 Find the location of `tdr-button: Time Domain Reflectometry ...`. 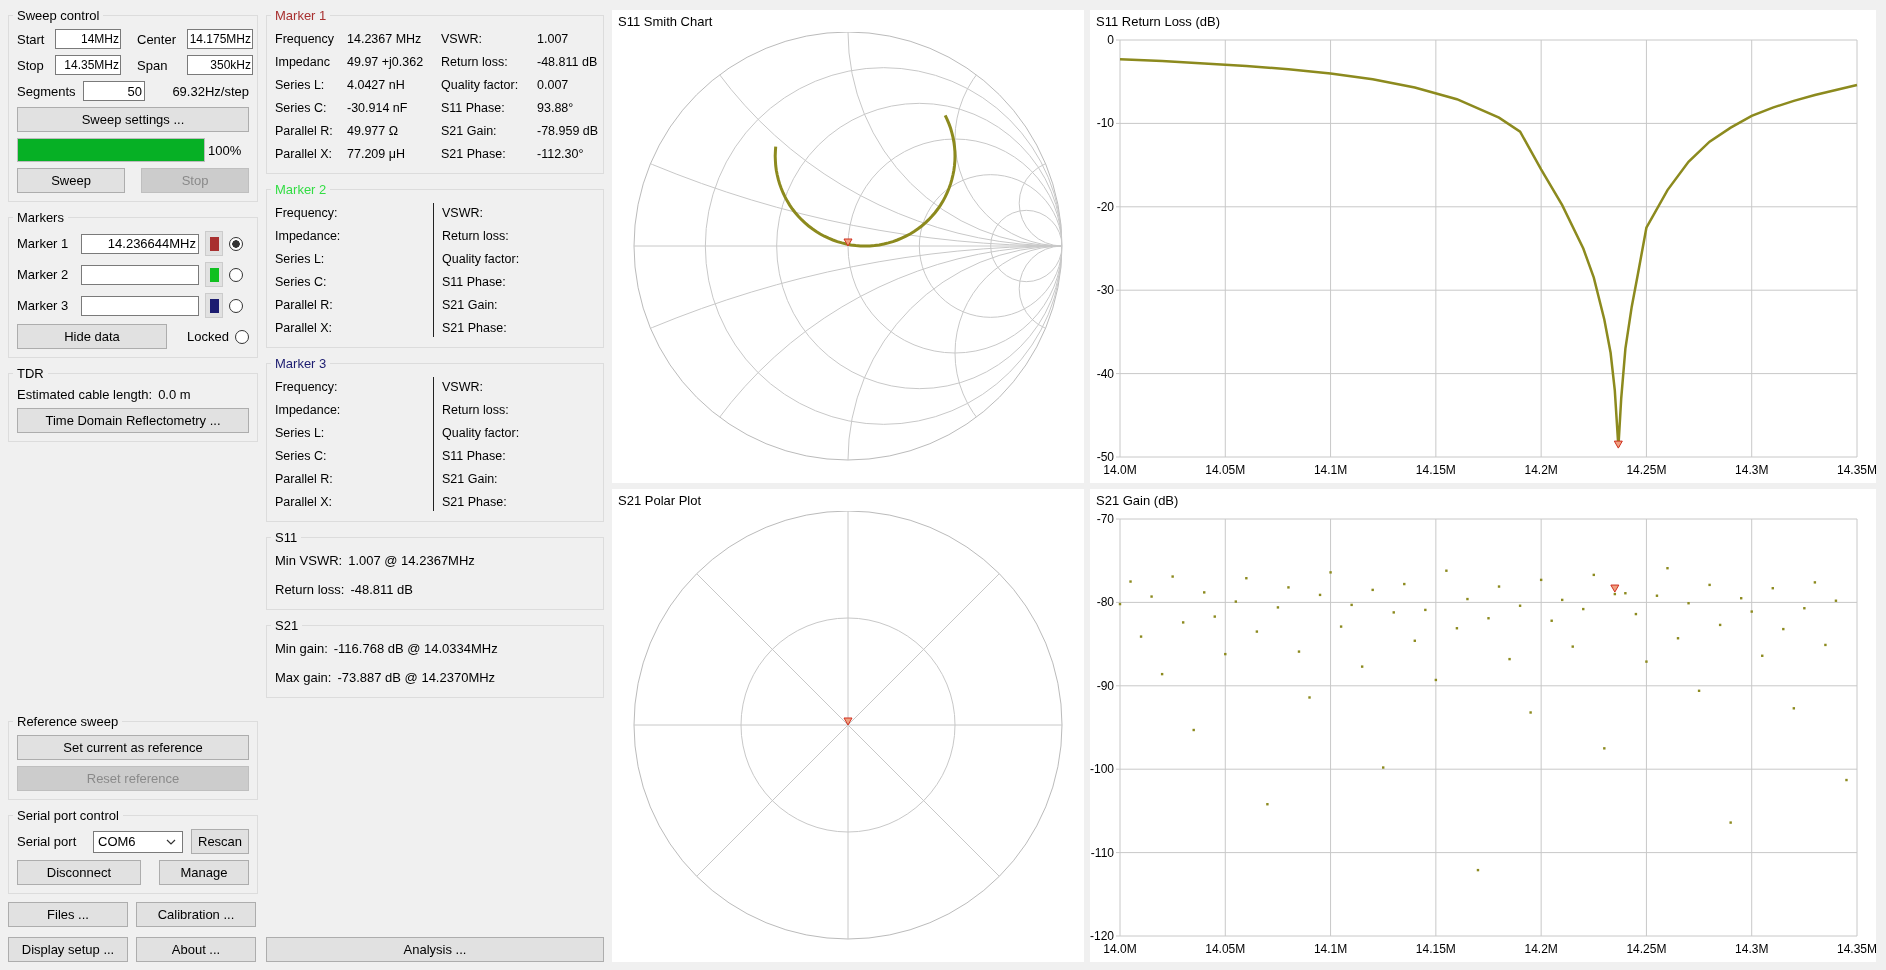

tdr-button: Time Domain Reflectometry ... is located at coordinates (133, 420).